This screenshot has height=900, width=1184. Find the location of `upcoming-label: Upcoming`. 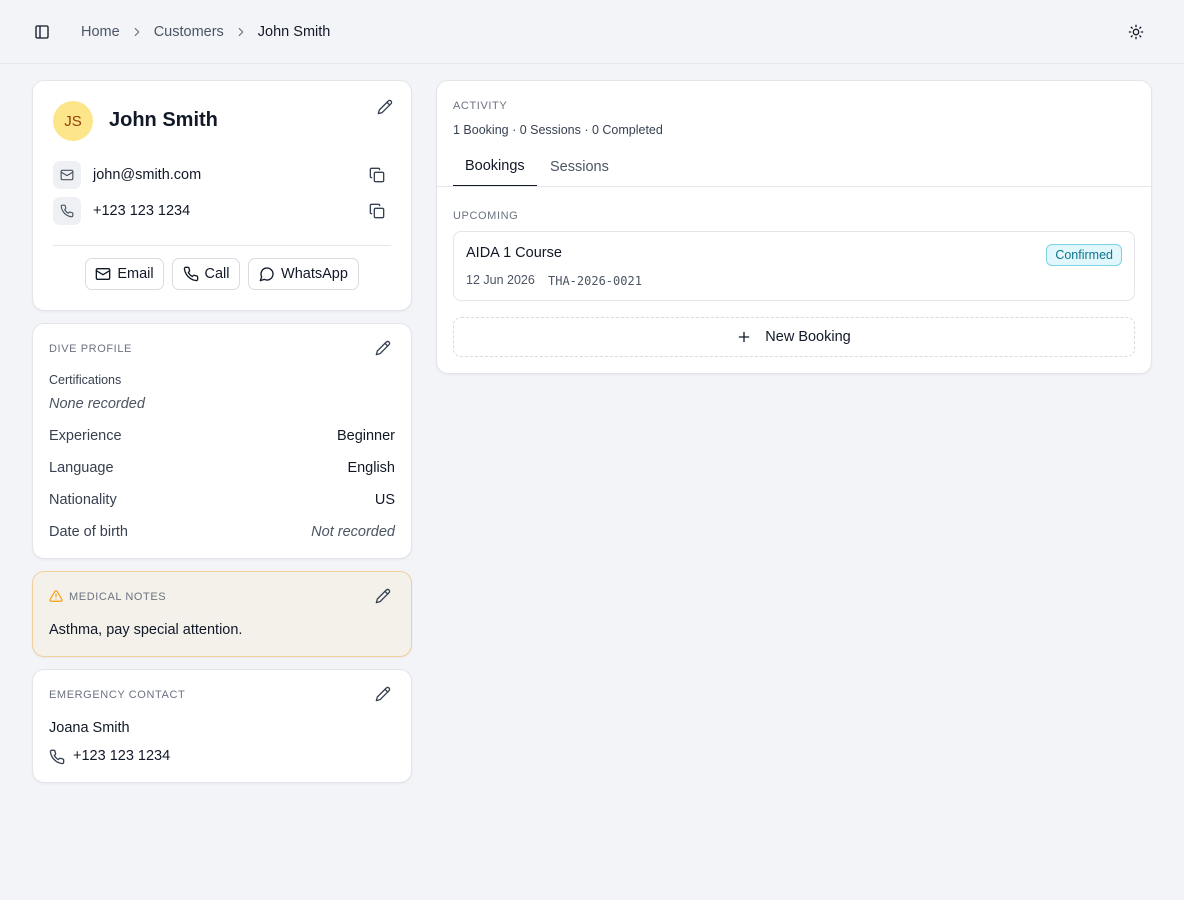

upcoming-label: Upcoming is located at coordinates (486, 216).